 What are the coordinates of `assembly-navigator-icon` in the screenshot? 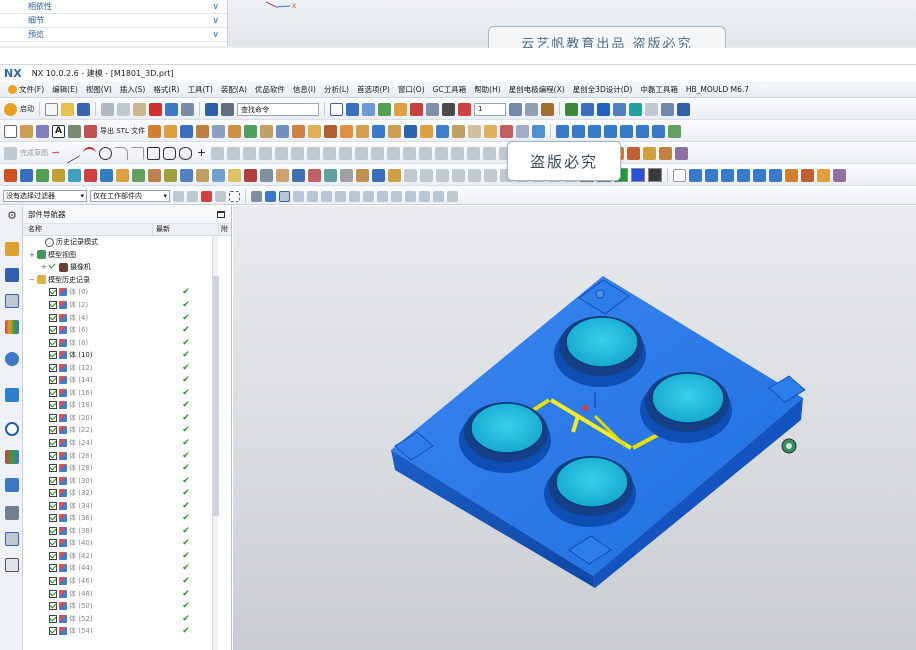 It's located at (12, 249).